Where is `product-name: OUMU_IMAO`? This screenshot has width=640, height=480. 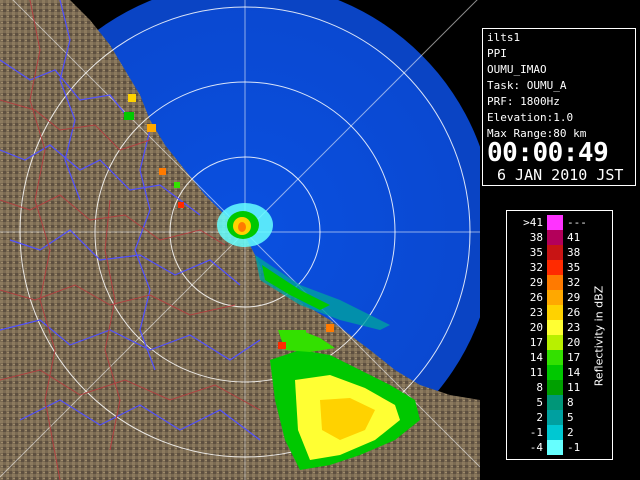 product-name: OUMU_IMAO is located at coordinates (517, 69).